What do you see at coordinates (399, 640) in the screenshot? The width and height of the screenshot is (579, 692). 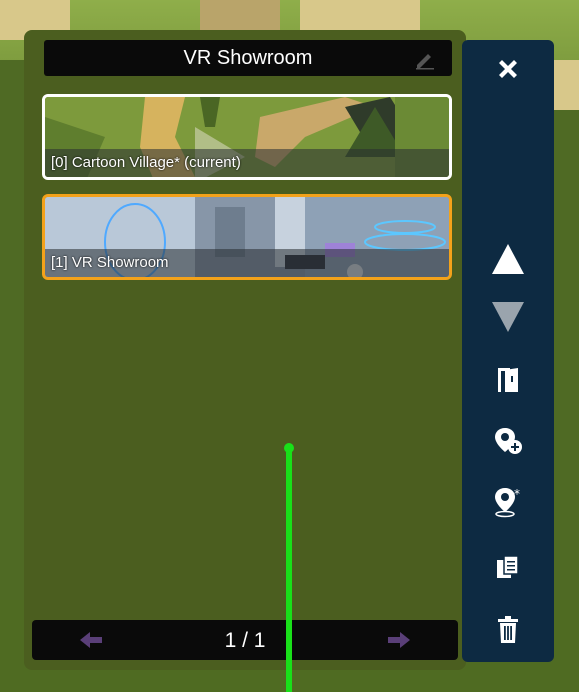 I see `next-page-arrow-icon` at bounding box center [399, 640].